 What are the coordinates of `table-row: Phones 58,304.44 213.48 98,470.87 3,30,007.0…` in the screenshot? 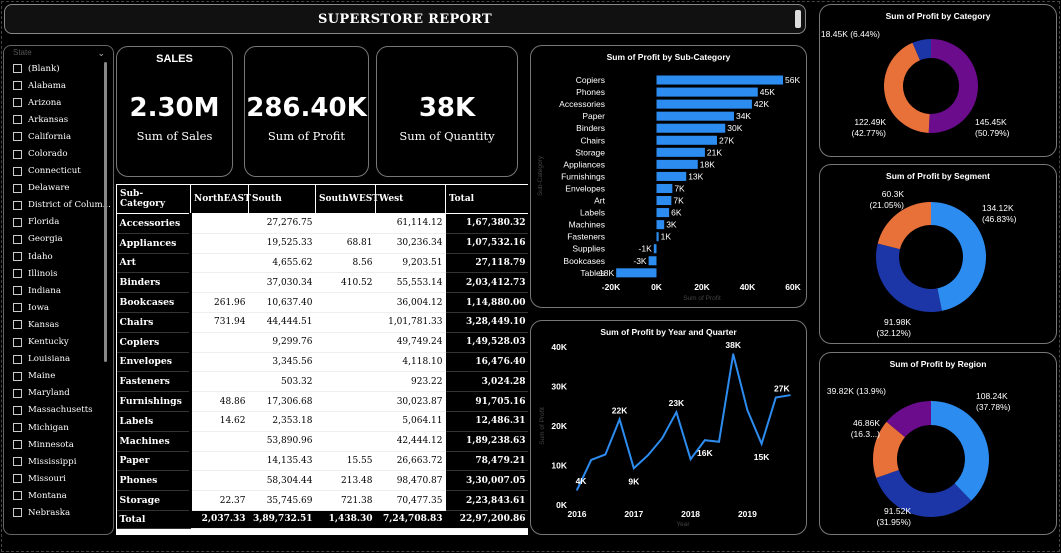 It's located at (322, 481).